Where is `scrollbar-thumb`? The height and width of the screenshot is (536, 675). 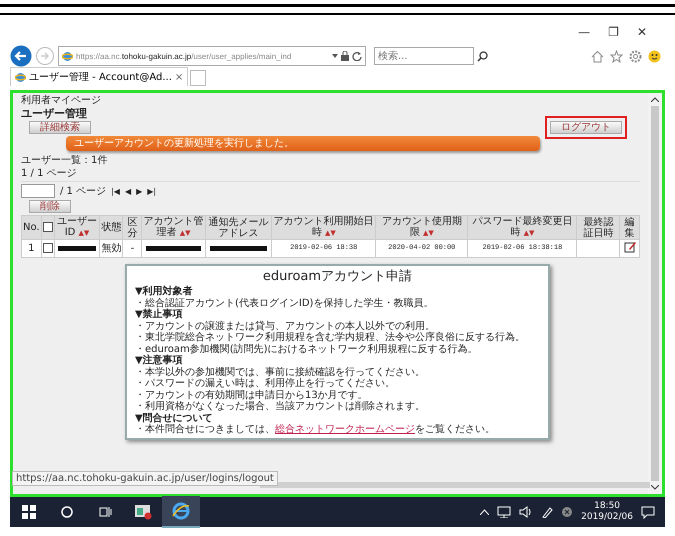
scrollbar-thumb is located at coordinates (655, 293).